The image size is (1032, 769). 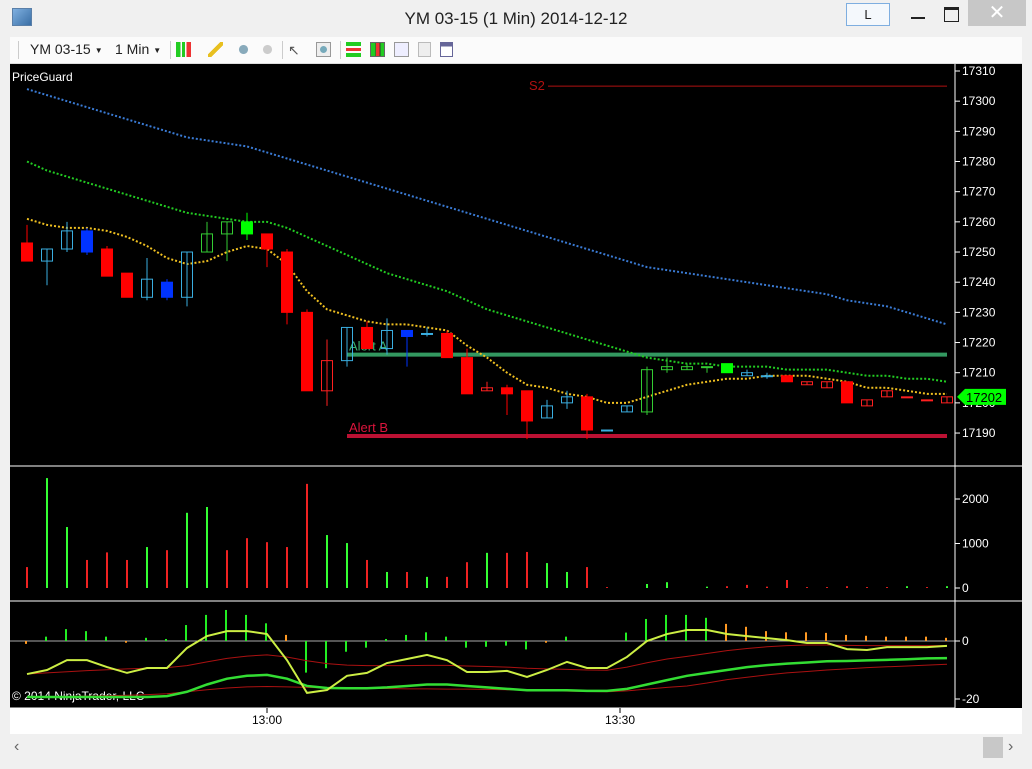 I want to click on volume-tick-label: 0, so click(x=965, y=588).